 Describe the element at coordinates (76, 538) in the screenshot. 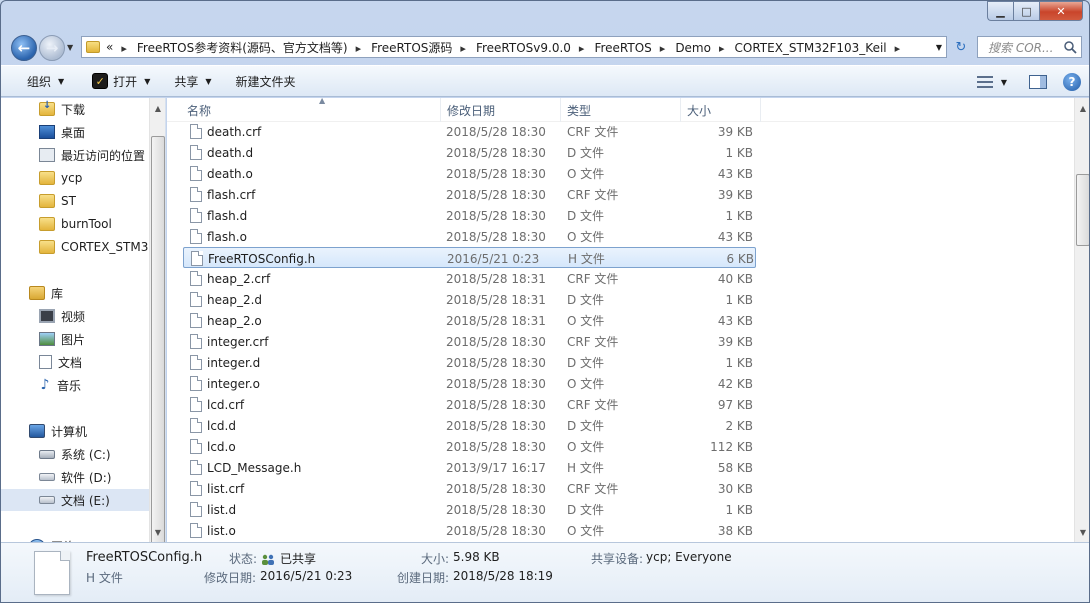

I see `nav-item: 网络` at that location.